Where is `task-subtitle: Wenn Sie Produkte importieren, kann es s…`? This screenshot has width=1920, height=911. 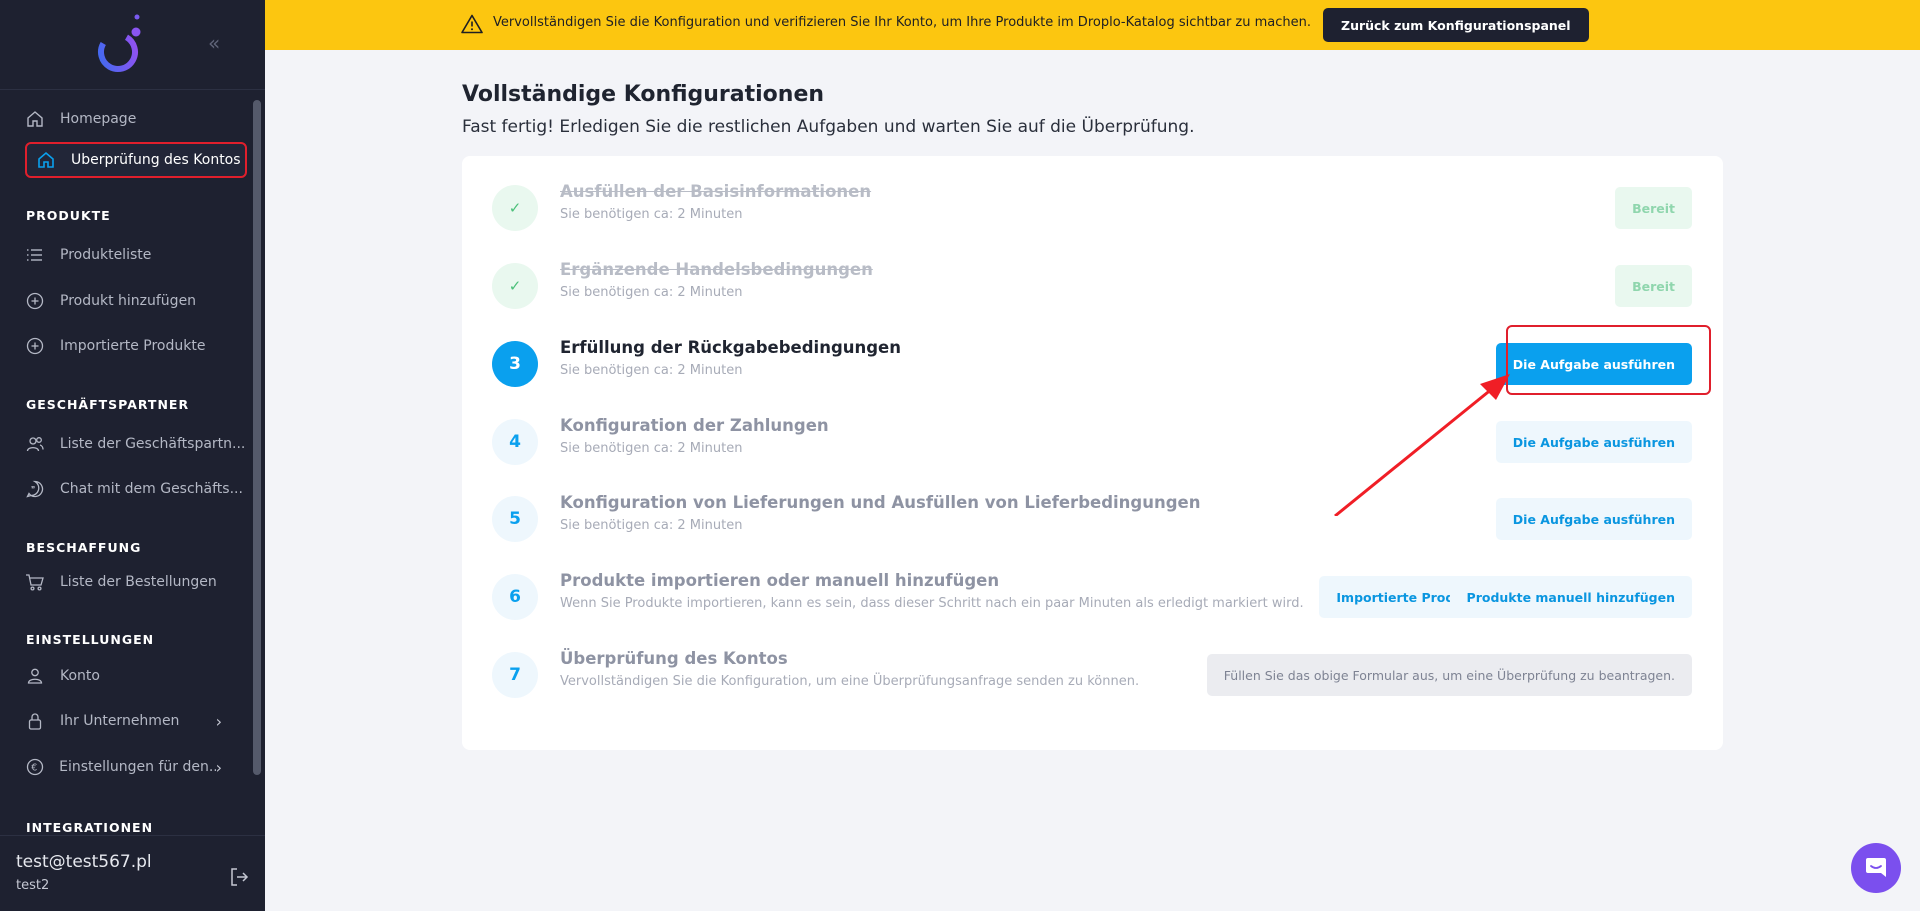 task-subtitle: Wenn Sie Produkte importieren, kann es s… is located at coordinates (932, 603).